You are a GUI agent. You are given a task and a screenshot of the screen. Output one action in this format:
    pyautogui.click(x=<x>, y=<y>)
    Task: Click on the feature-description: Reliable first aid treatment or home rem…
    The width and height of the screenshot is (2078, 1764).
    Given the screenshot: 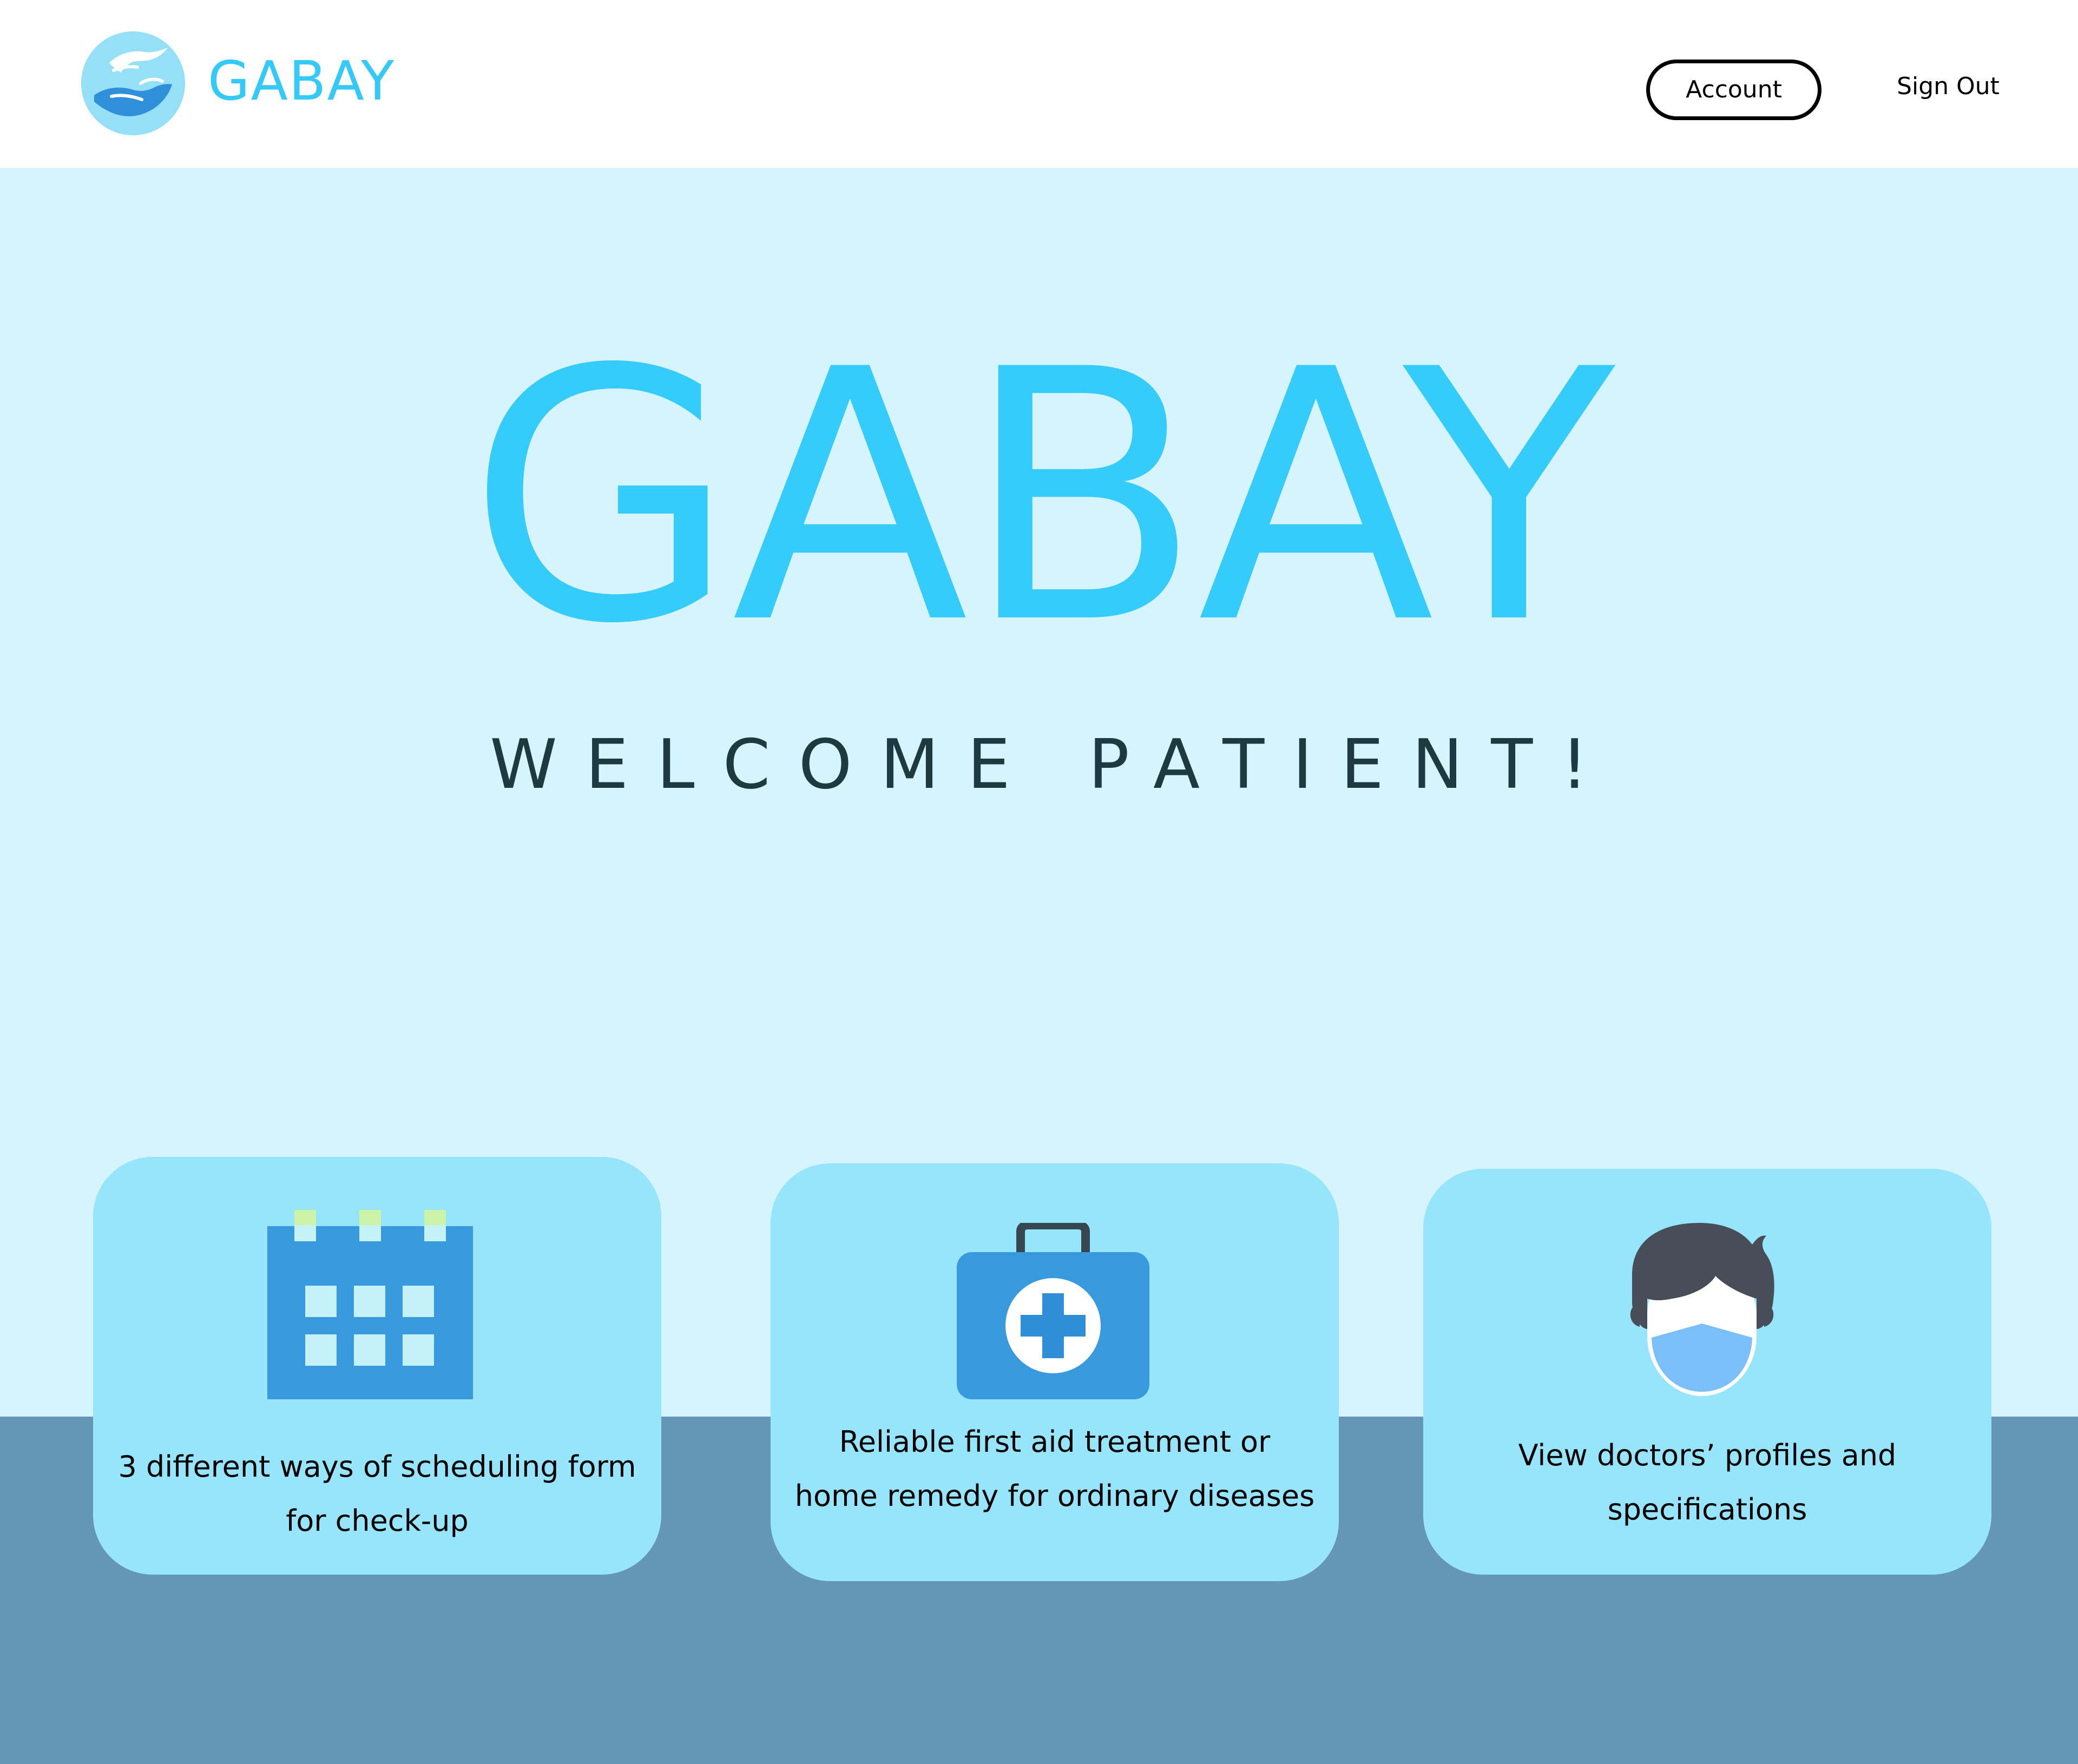 What is the action you would take?
    pyautogui.click(x=1055, y=1469)
    